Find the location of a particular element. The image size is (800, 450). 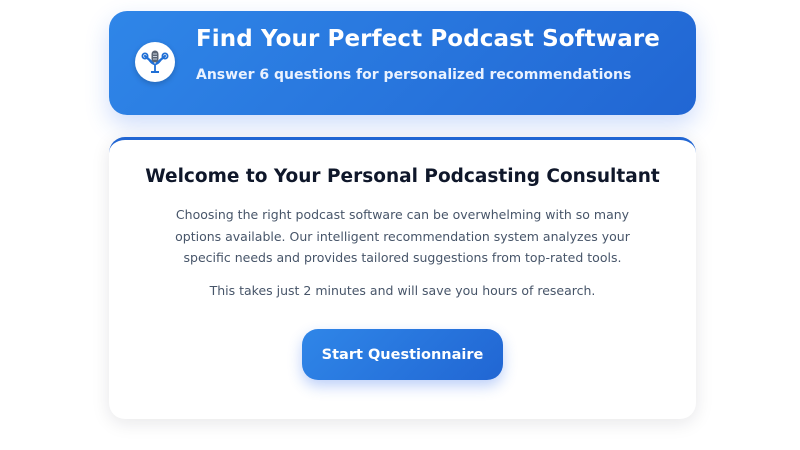

page-title: Find Your Perfect Podcast Software is located at coordinates (428, 39).